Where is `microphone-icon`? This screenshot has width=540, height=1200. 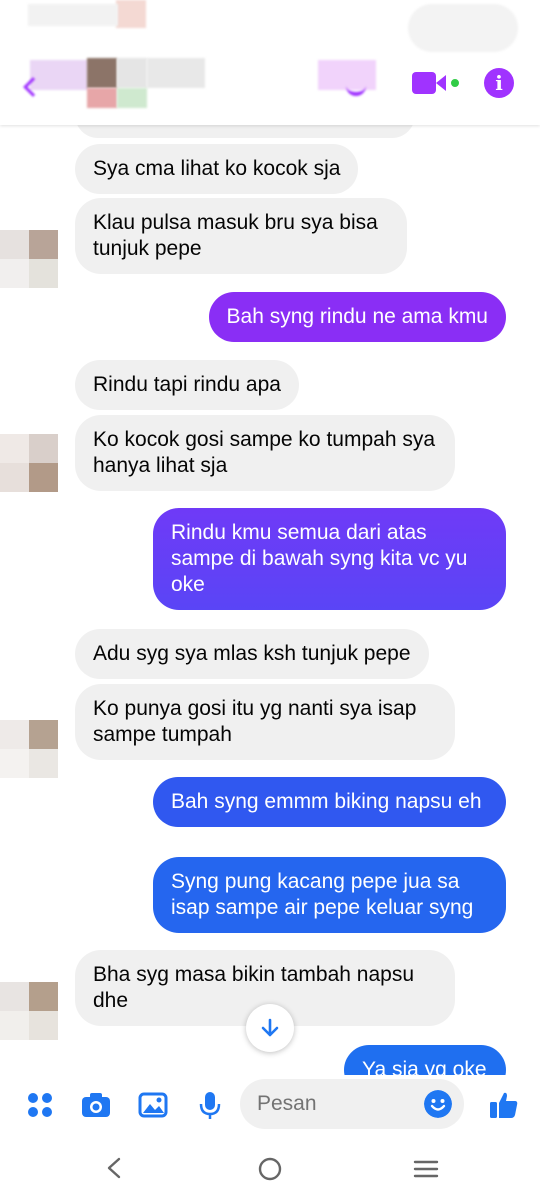 microphone-icon is located at coordinates (210, 1105).